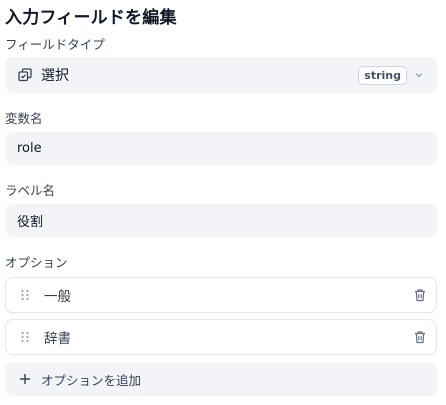  What do you see at coordinates (30, 222) in the screenshot?
I see `label-name-value: 役割` at bounding box center [30, 222].